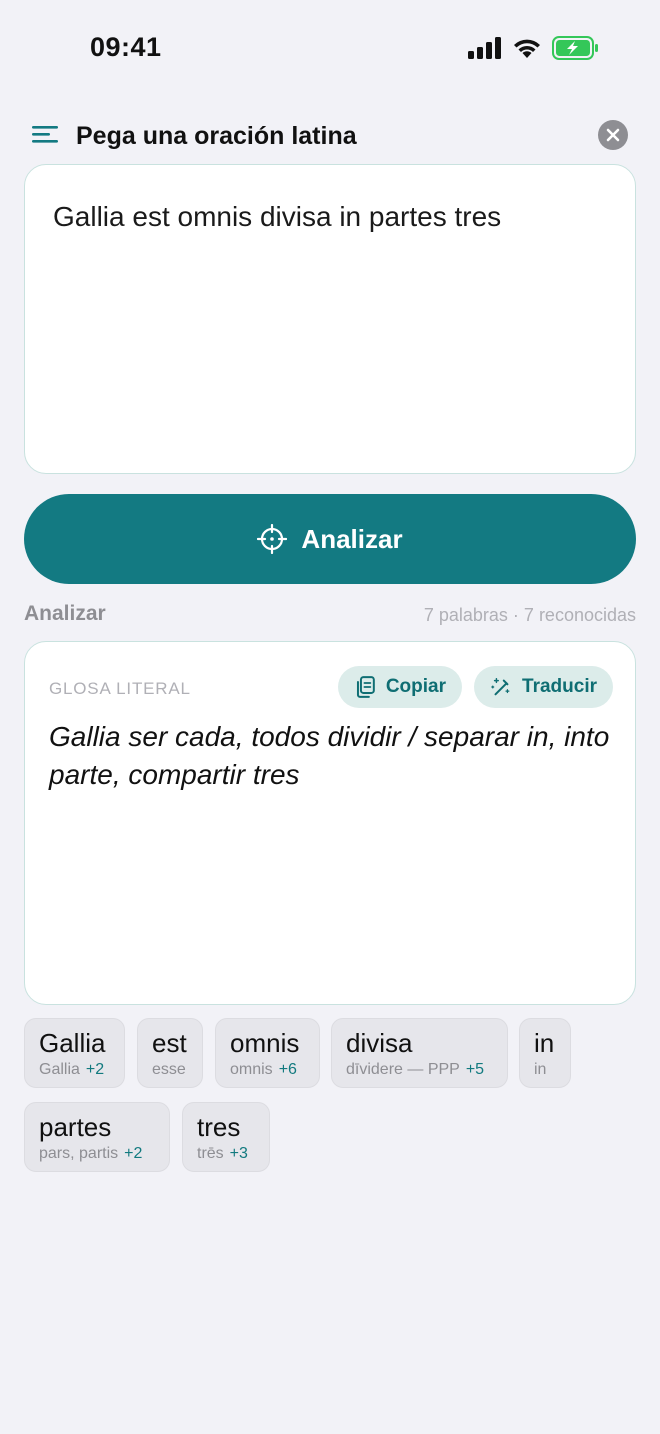 This screenshot has height=1434, width=660. What do you see at coordinates (540, 1069) in the screenshot?
I see `token-lemma: in` at bounding box center [540, 1069].